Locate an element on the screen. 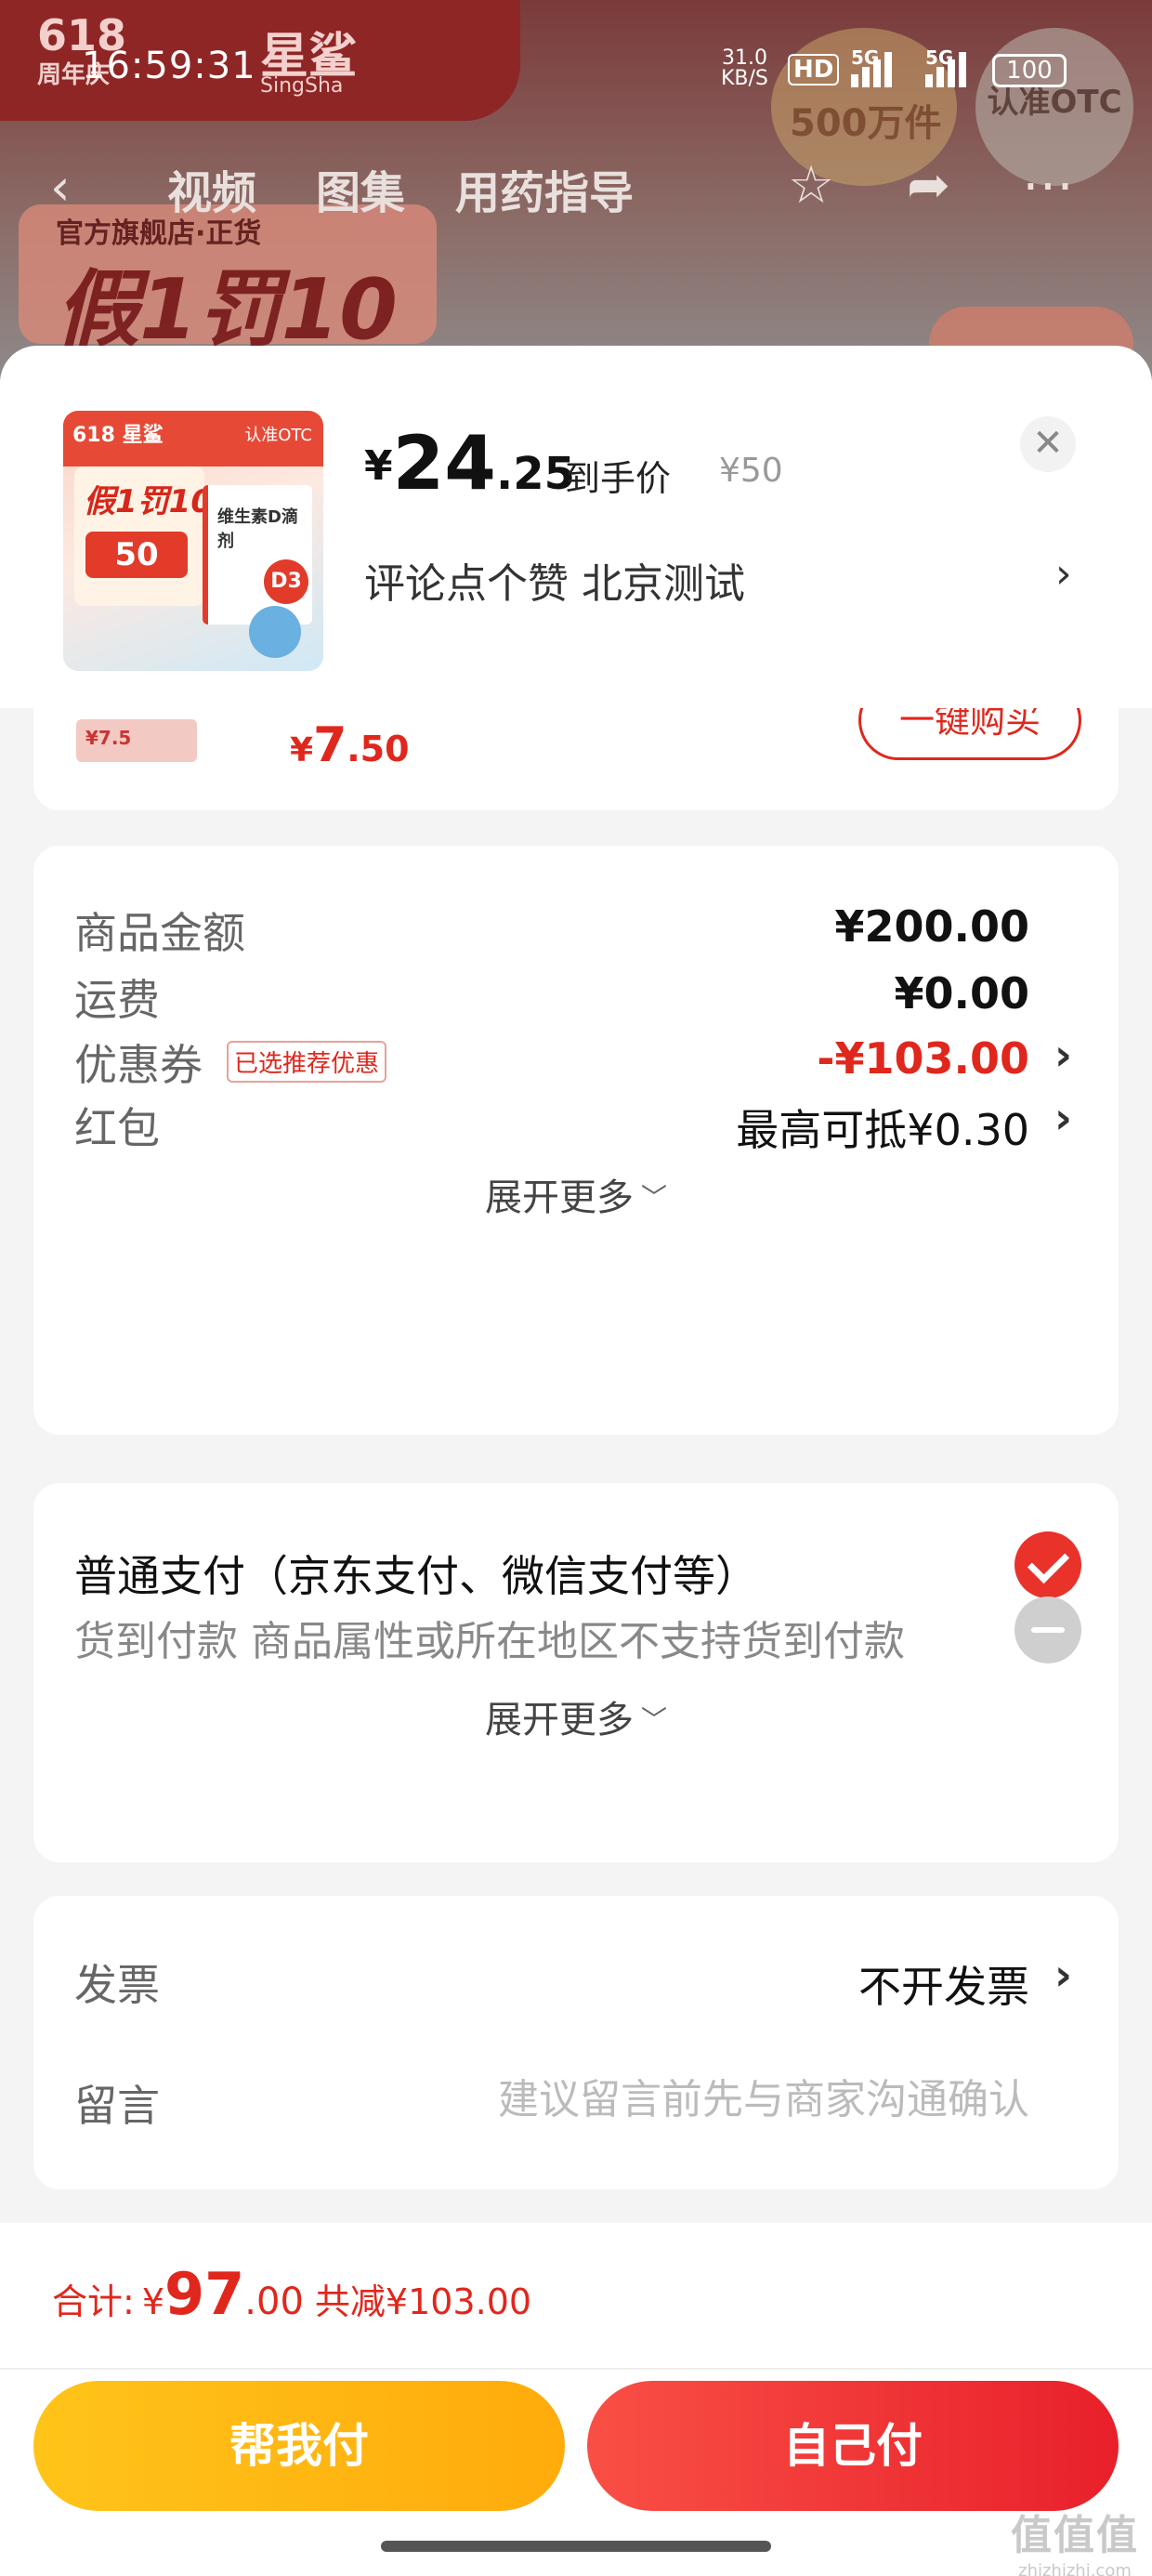 Image resolution: width=1152 pixels, height=2576 pixels. tab-video: 视频 is located at coordinates (211, 188).